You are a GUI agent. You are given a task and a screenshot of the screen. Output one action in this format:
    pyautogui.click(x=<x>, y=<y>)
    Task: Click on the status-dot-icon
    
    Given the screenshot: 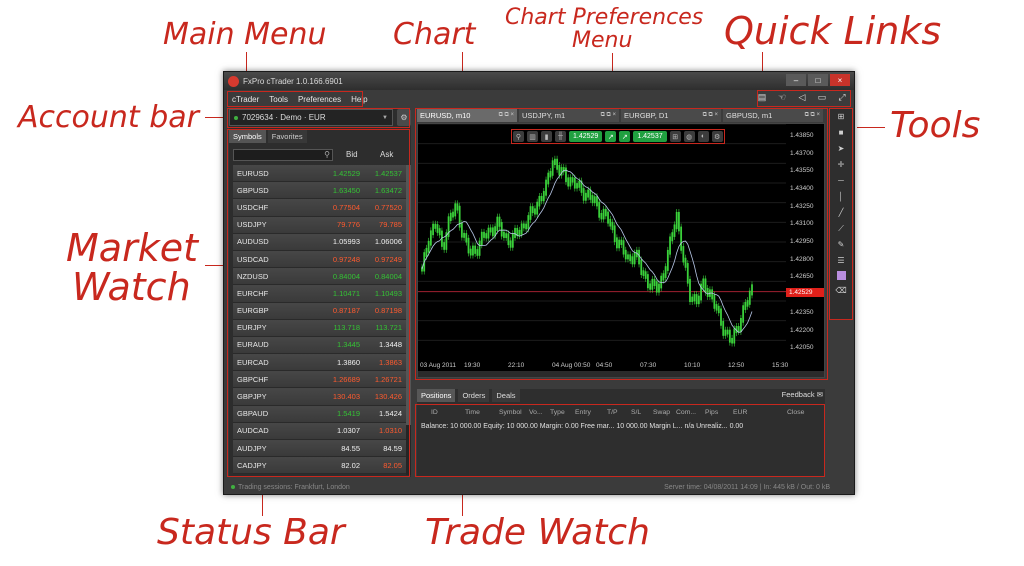 What is the action you would take?
    pyautogui.click(x=233, y=487)
    